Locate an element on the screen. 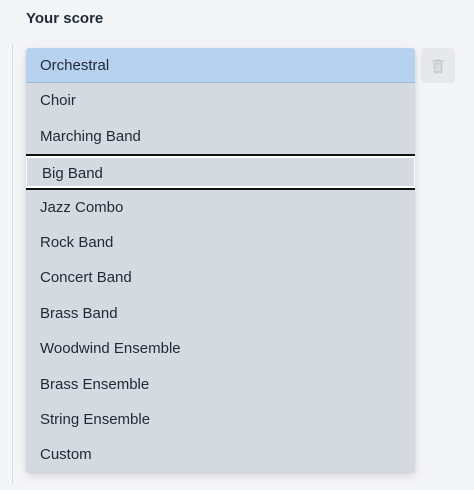 The width and height of the screenshot is (474, 490). option-brass-band: Brass Band is located at coordinates (220, 313).